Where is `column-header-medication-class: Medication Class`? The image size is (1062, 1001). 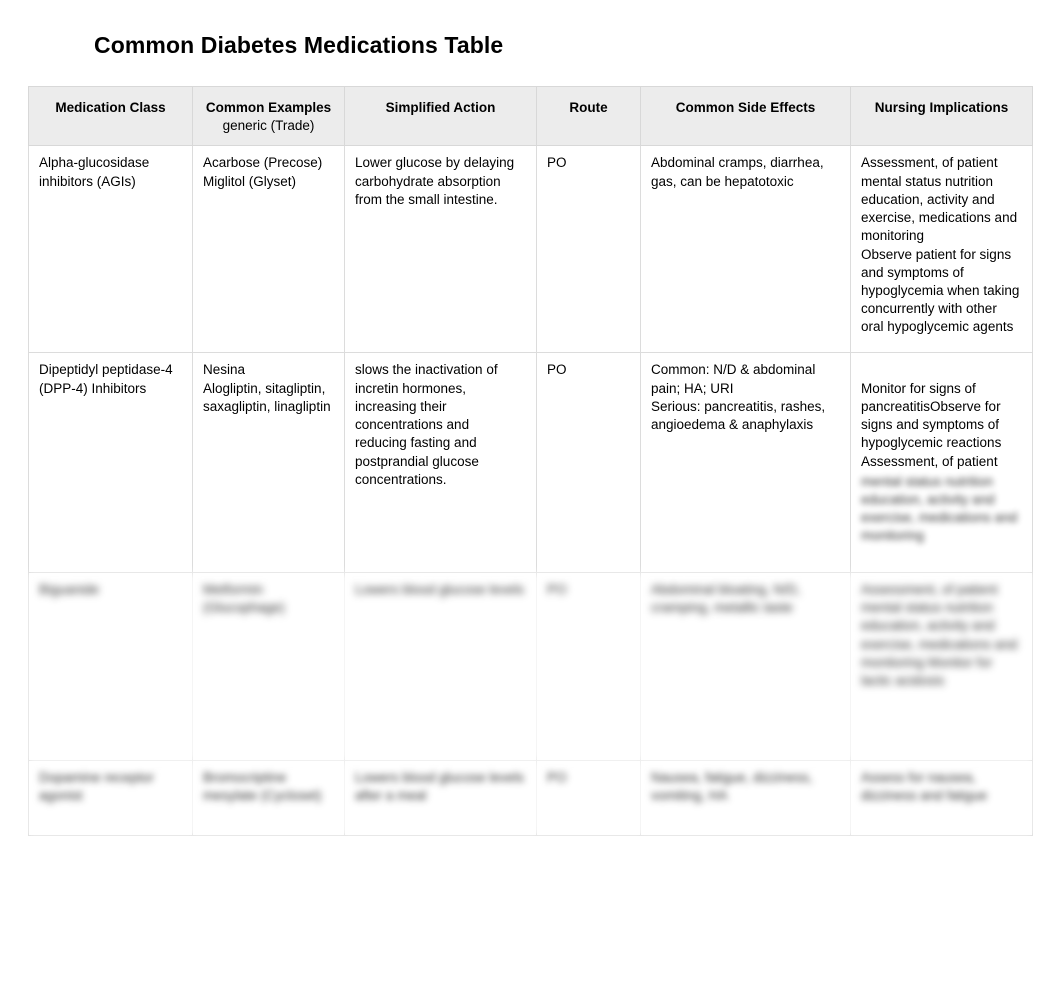 column-header-medication-class: Medication Class is located at coordinates (110, 116).